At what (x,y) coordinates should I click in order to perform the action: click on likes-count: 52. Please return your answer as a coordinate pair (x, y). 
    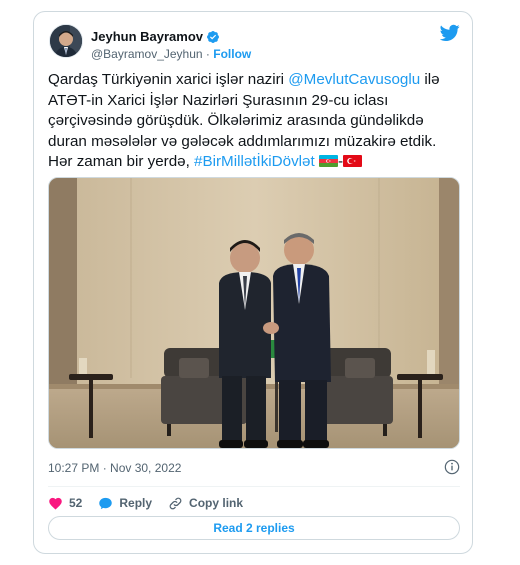
    Looking at the image, I should click on (76, 503).